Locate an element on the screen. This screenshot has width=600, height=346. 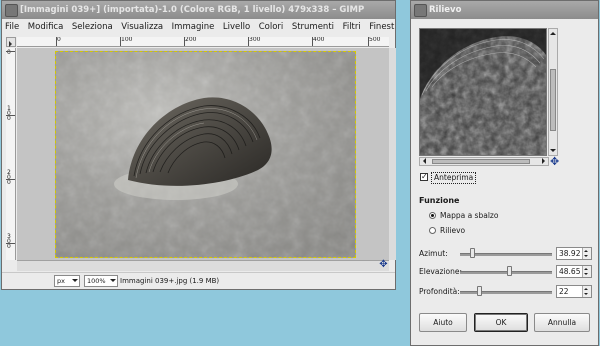
menu-strumenti: Strumenti is located at coordinates (313, 27).